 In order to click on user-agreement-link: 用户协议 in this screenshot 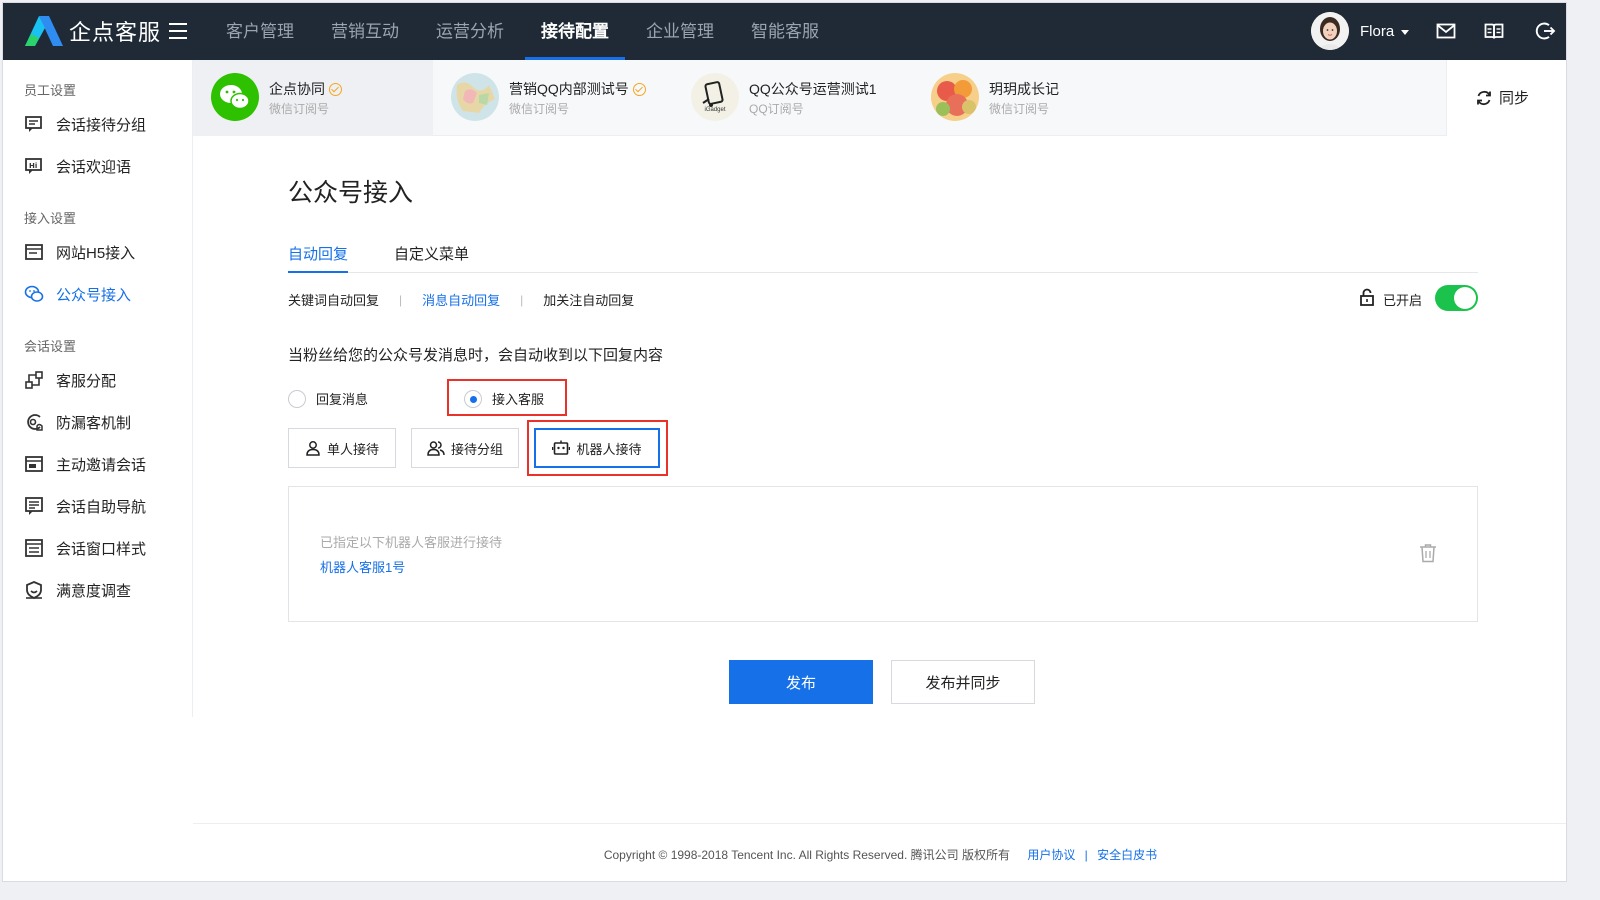, I will do `click(1051, 855)`.